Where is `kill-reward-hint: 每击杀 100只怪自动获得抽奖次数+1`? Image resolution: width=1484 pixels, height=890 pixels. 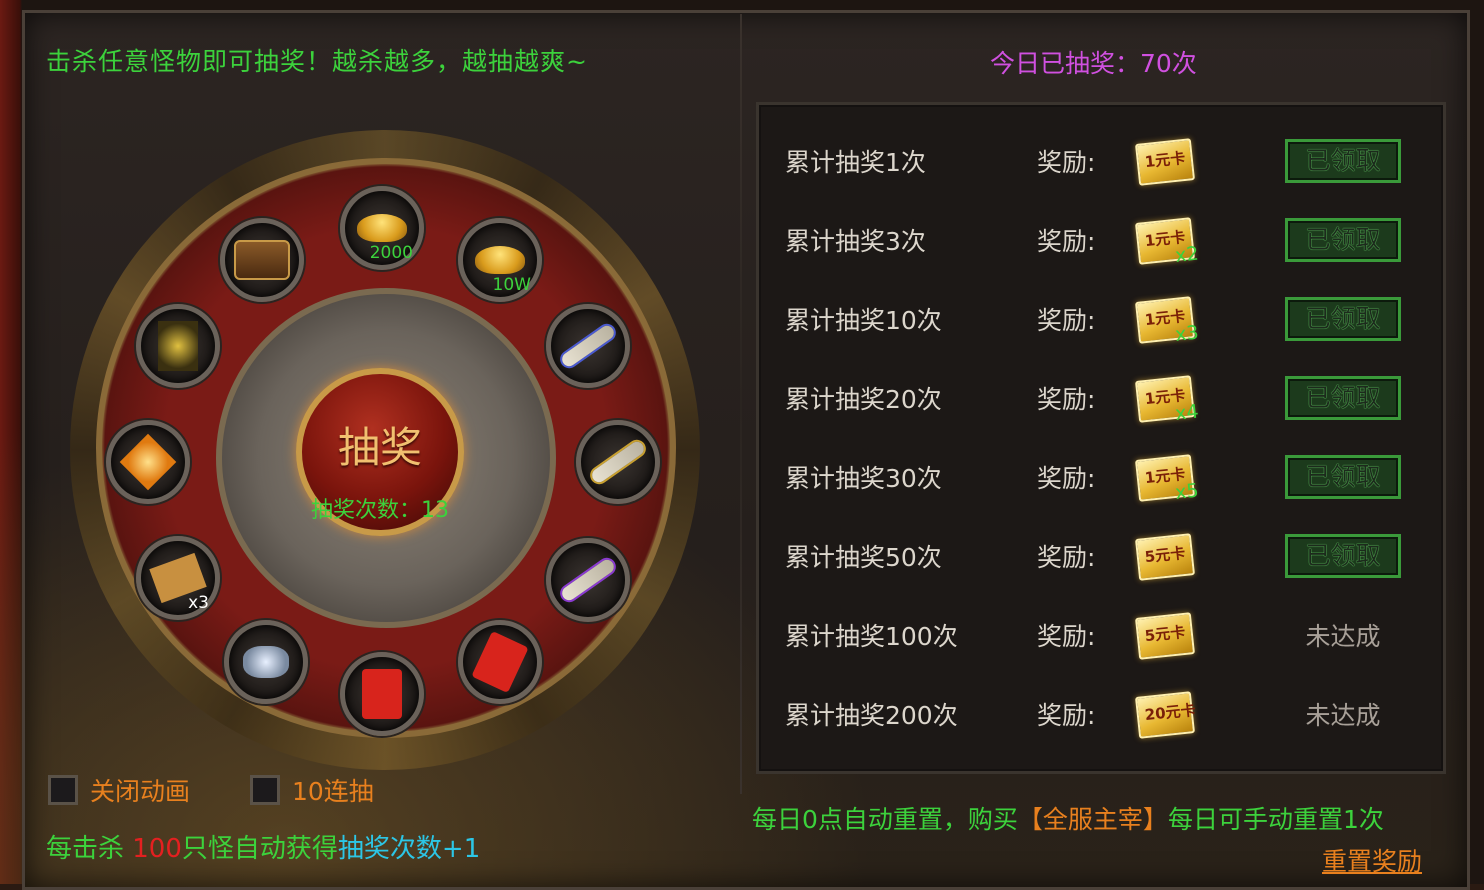 kill-reward-hint: 每击杀 100只怪自动获得抽奖次数+1 is located at coordinates (263, 846).